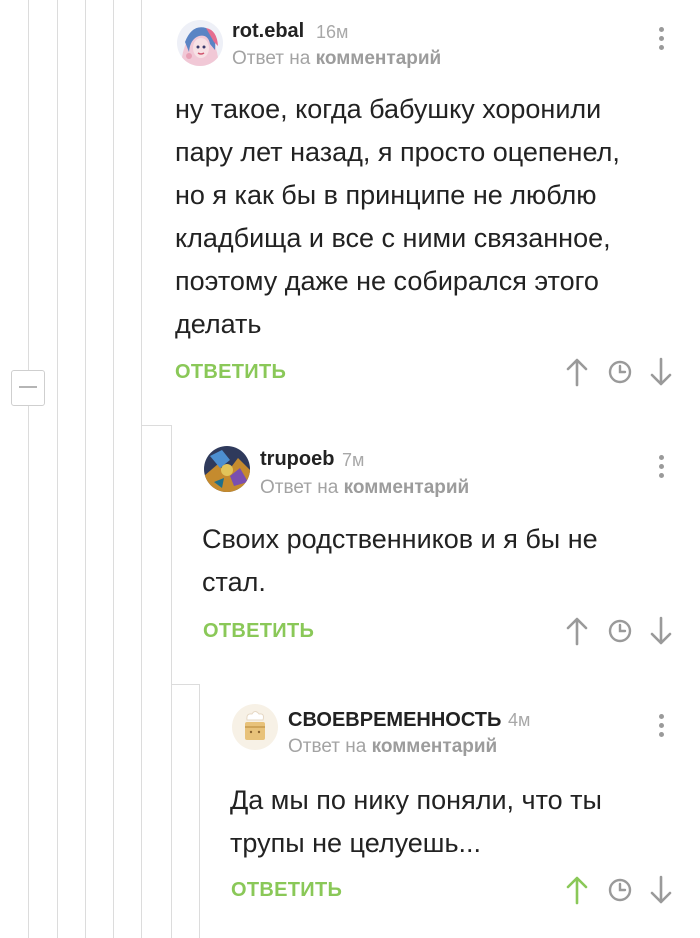  What do you see at coordinates (332, 32) in the screenshot?
I see `comment-time: 16м` at bounding box center [332, 32].